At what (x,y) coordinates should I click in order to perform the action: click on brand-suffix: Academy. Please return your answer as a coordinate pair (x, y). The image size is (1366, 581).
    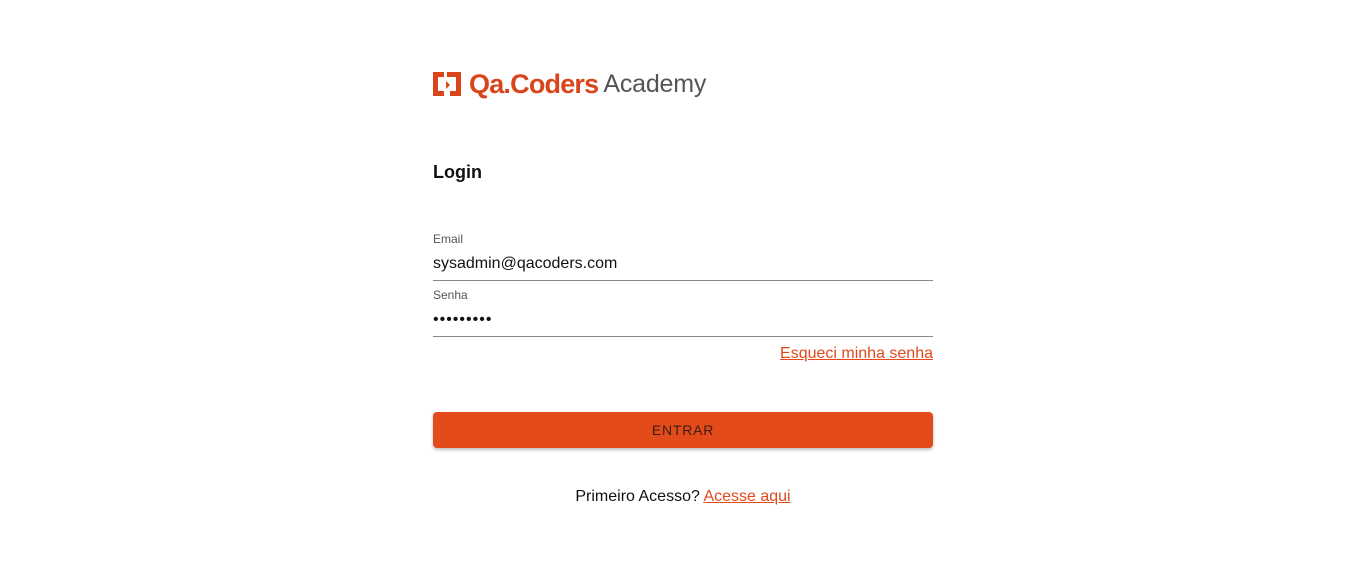
    Looking at the image, I should click on (655, 84).